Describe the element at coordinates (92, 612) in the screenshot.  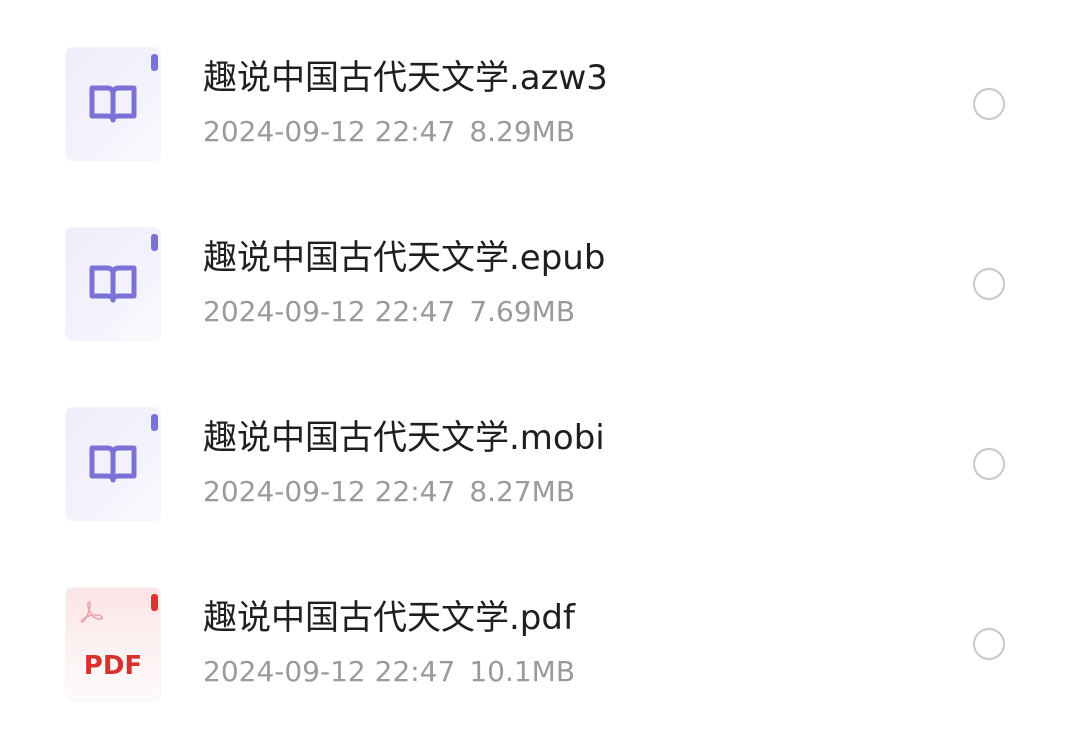
I see `acrobat-icon` at that location.